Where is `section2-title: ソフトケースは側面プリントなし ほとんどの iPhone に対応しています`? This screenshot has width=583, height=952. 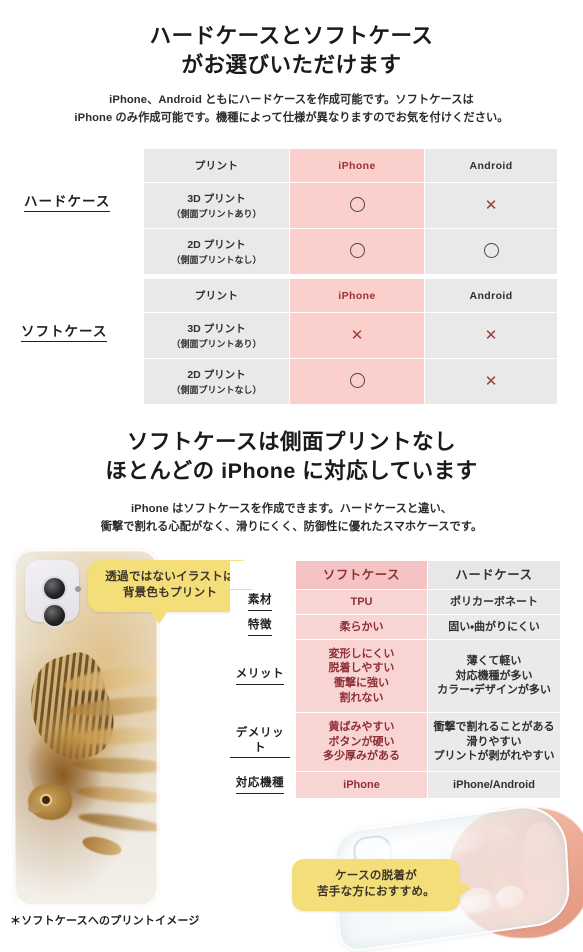
section2-title: ソフトケースは側面プリントなし ほとんどの iPhone に対応しています is located at coordinates (291, 456).